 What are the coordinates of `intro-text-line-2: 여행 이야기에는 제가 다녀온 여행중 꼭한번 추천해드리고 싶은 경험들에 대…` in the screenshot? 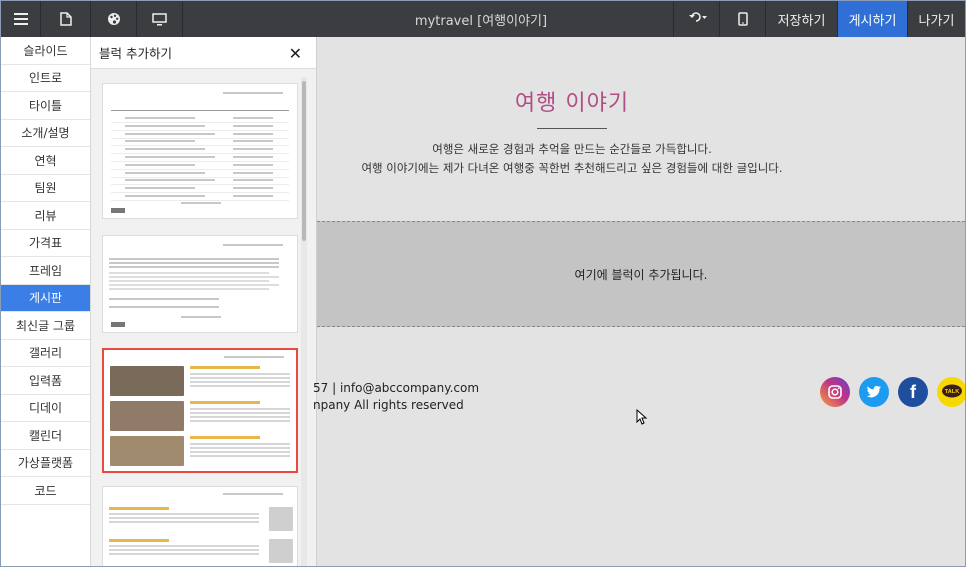 It's located at (572, 168).